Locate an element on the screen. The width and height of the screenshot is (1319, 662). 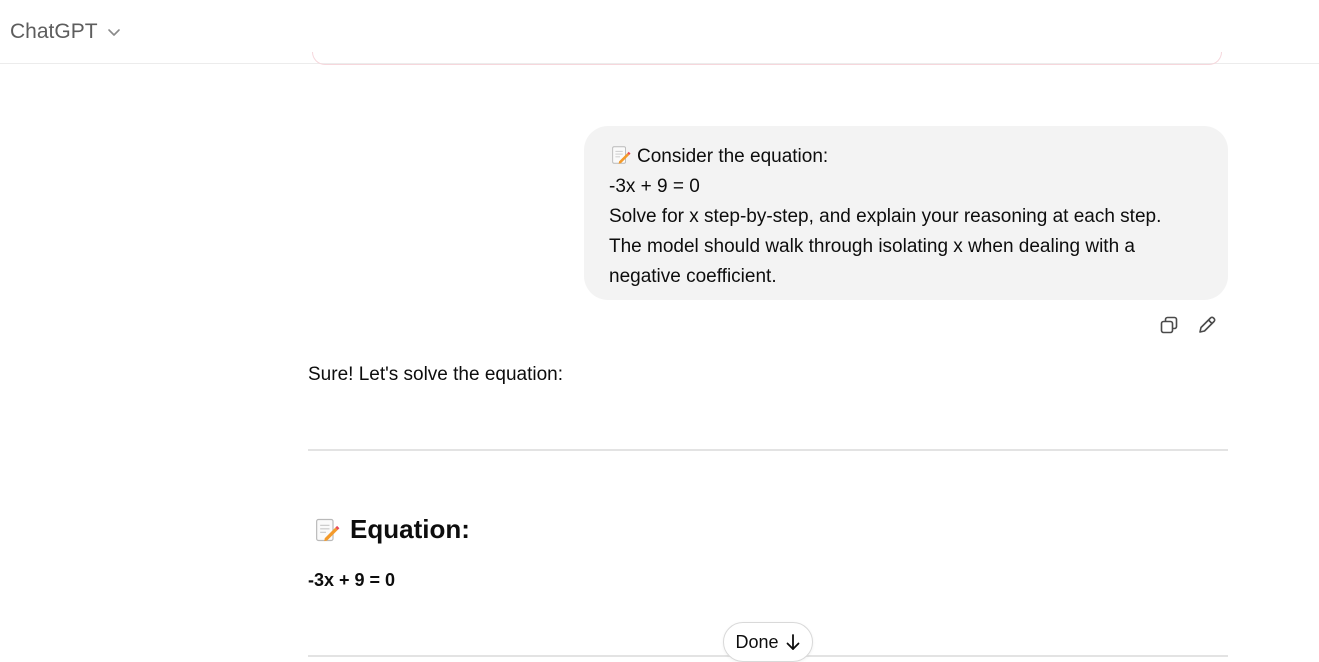
done-label: Done is located at coordinates (757, 641).